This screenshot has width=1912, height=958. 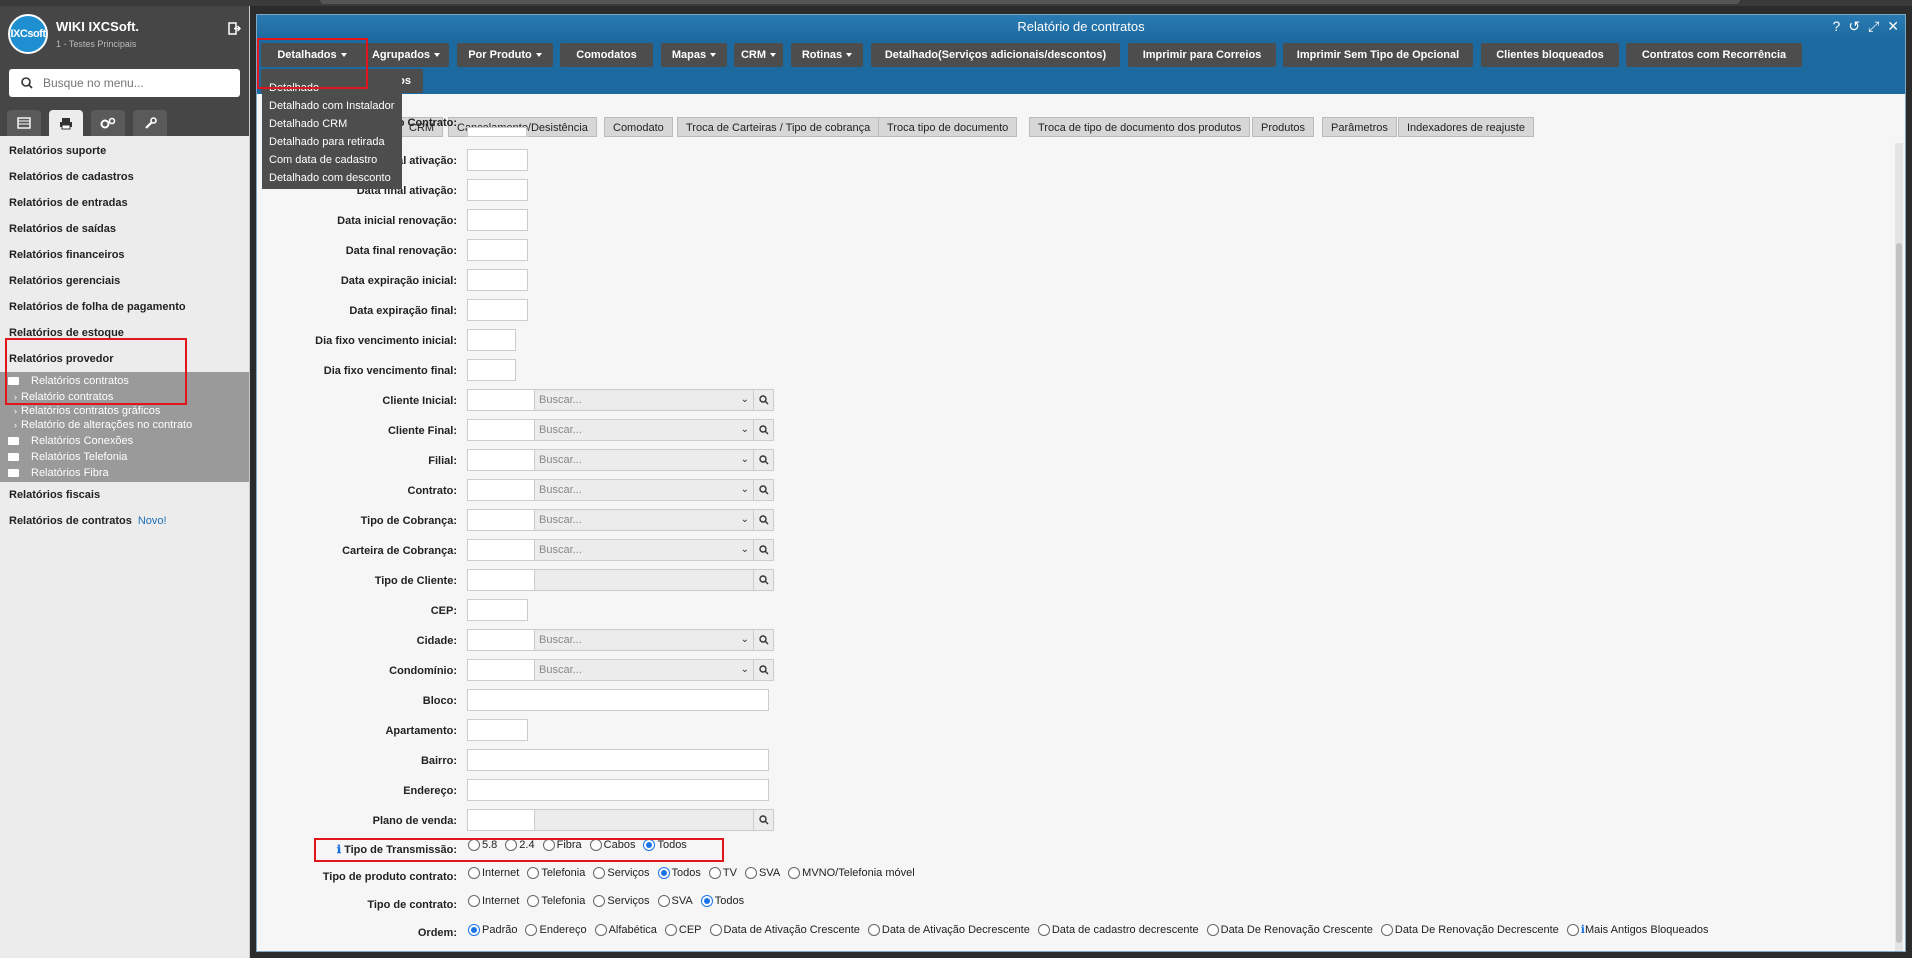 What do you see at coordinates (124, 281) in the screenshot?
I see `menu-gerenciais: Relatórios gerenciais` at bounding box center [124, 281].